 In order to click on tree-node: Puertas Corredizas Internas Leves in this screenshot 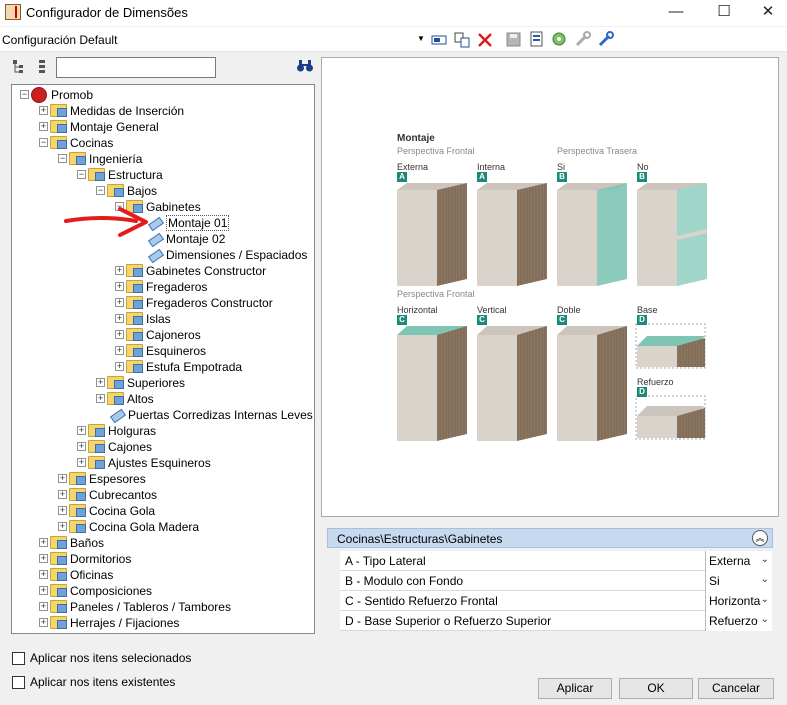, I will do `click(204, 414)`.